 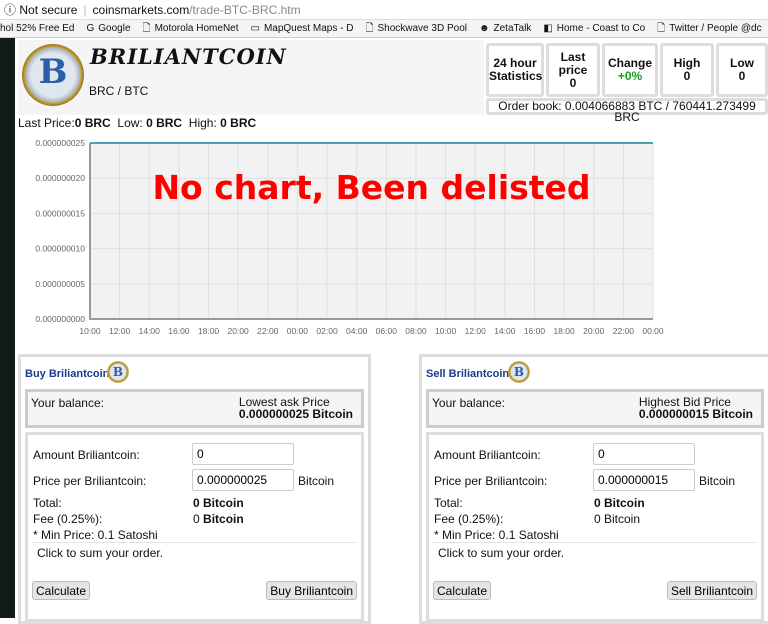 I want to click on buy-submit-button: Buy Briliantcoin, so click(x=311, y=590).